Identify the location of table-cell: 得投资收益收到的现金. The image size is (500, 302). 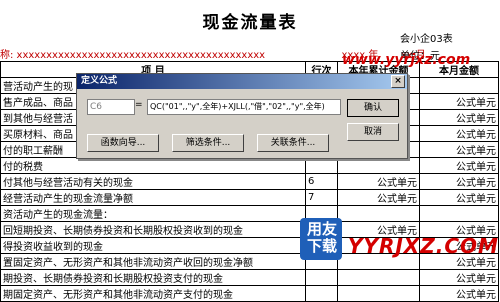
(153, 245).